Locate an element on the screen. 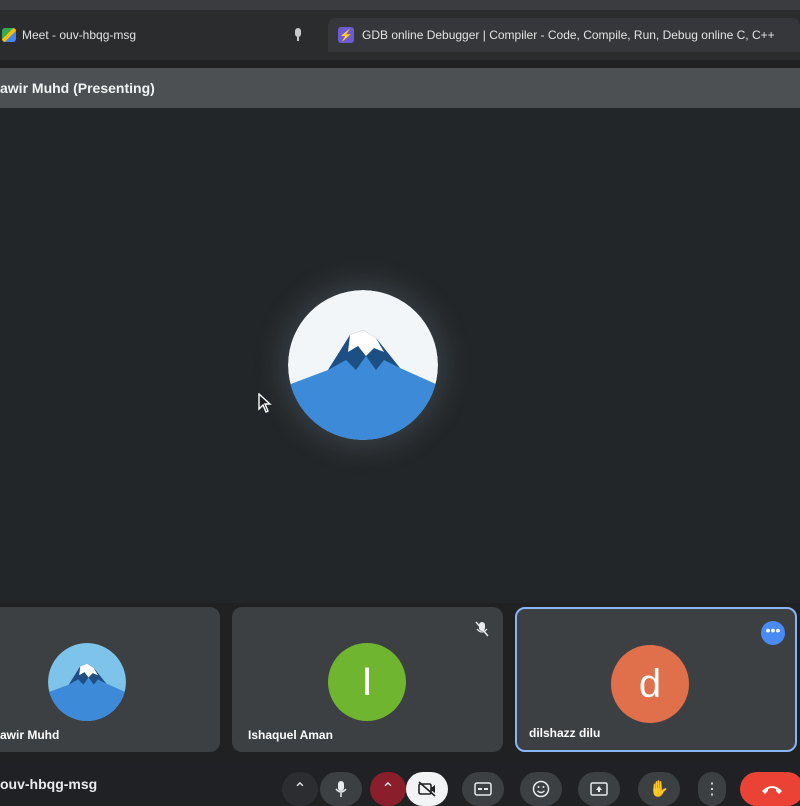 The image size is (800, 806). participant-initial-3: d is located at coordinates (650, 683).